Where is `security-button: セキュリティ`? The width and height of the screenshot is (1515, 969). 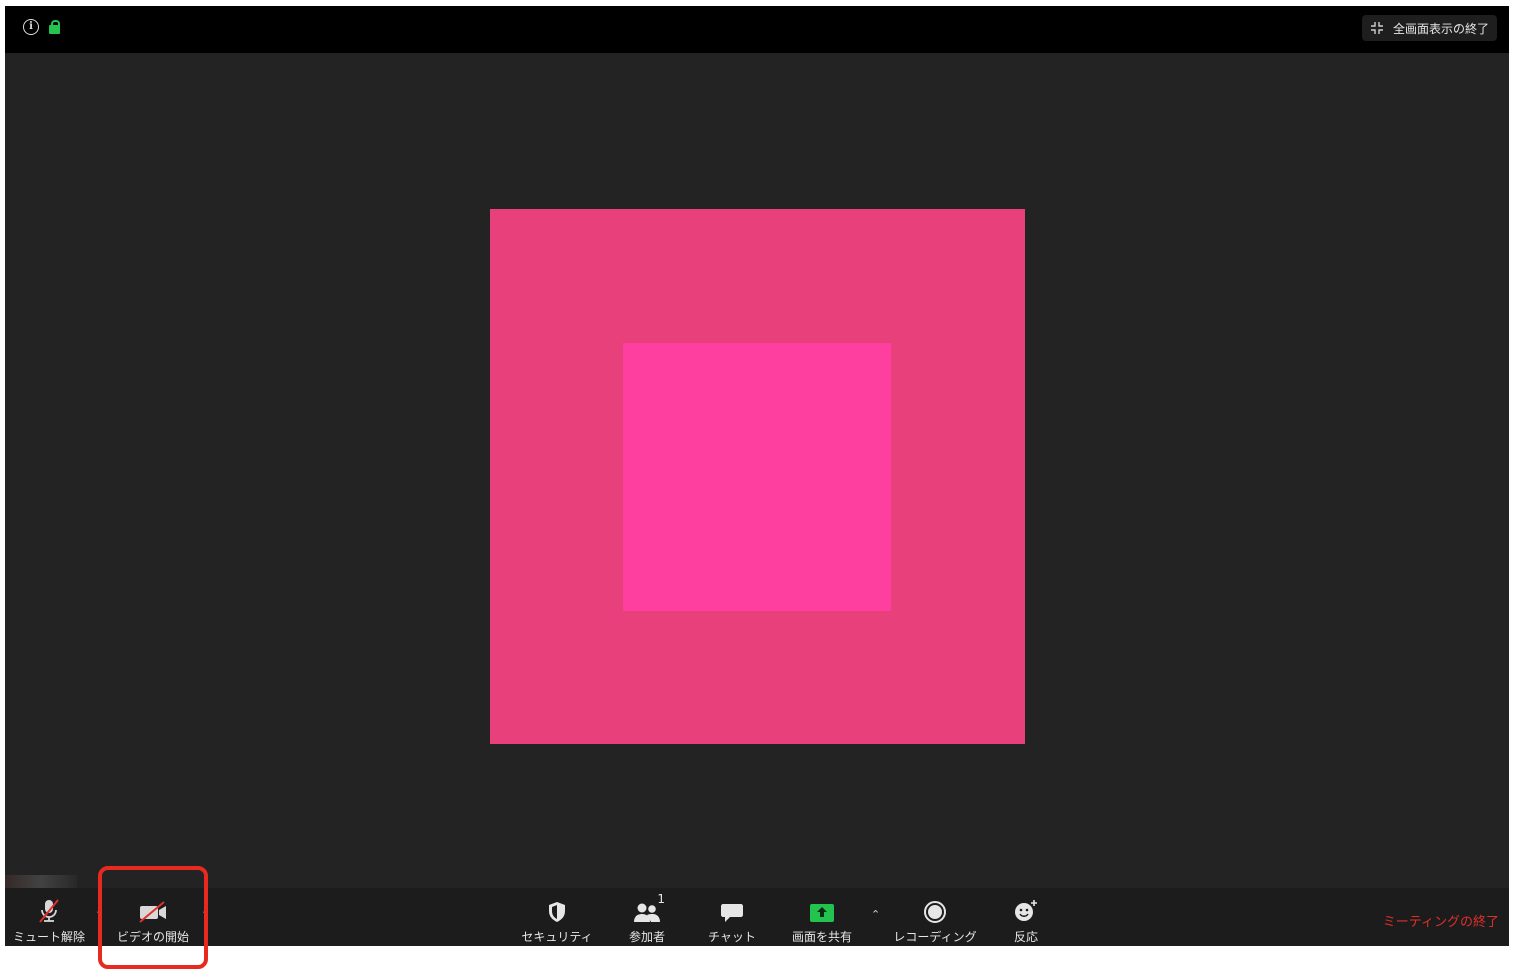 security-button: セキュリティ is located at coordinates (557, 917).